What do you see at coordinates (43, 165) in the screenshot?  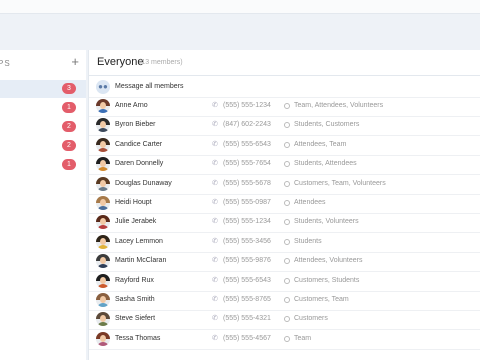 I see `sidebar-item-5: 1` at bounding box center [43, 165].